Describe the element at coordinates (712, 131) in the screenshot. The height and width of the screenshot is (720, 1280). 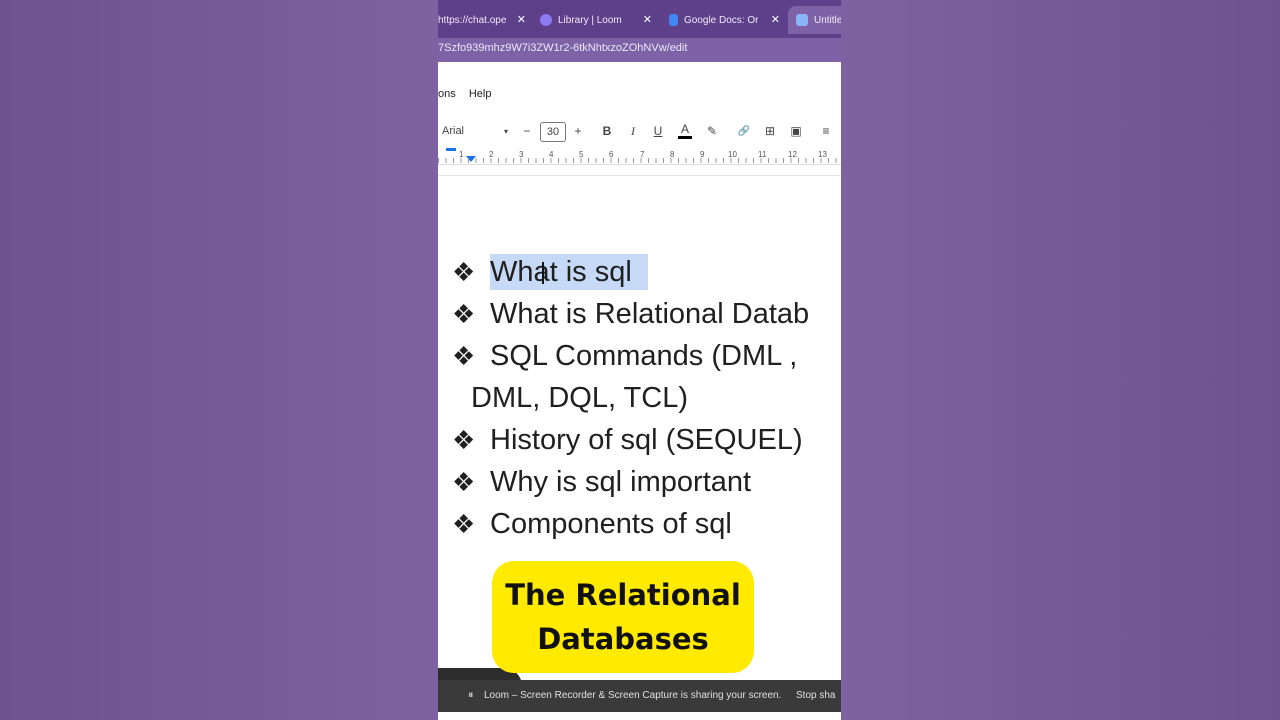
I see `highlight-icon: ✎` at that location.